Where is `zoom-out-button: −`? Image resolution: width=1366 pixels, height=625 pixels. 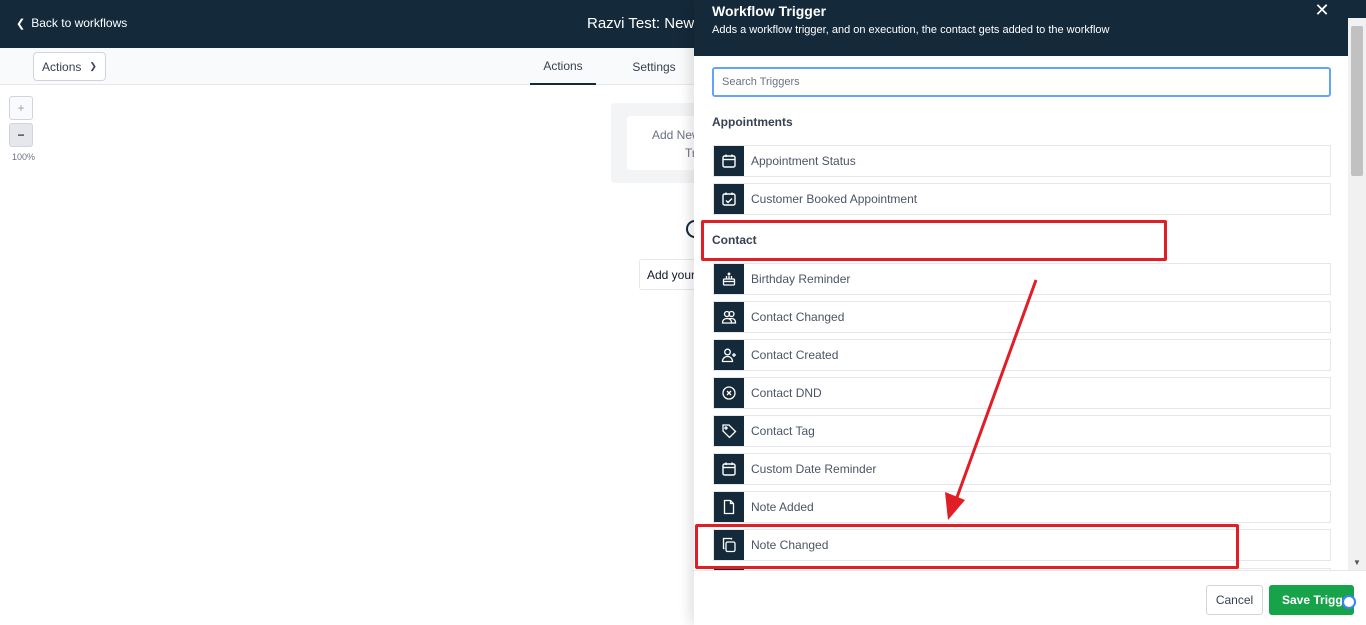 zoom-out-button: − is located at coordinates (21, 135).